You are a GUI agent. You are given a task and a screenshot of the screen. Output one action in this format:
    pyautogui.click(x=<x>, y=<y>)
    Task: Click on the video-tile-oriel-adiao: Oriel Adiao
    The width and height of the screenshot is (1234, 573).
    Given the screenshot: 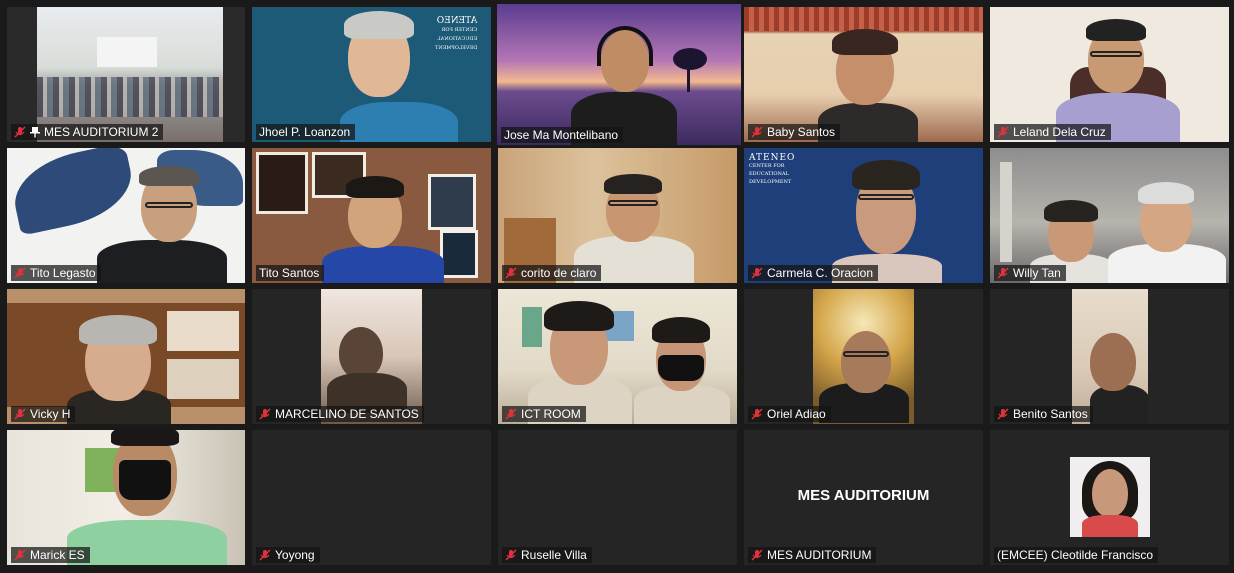 What is the action you would take?
    pyautogui.click(x=863, y=356)
    